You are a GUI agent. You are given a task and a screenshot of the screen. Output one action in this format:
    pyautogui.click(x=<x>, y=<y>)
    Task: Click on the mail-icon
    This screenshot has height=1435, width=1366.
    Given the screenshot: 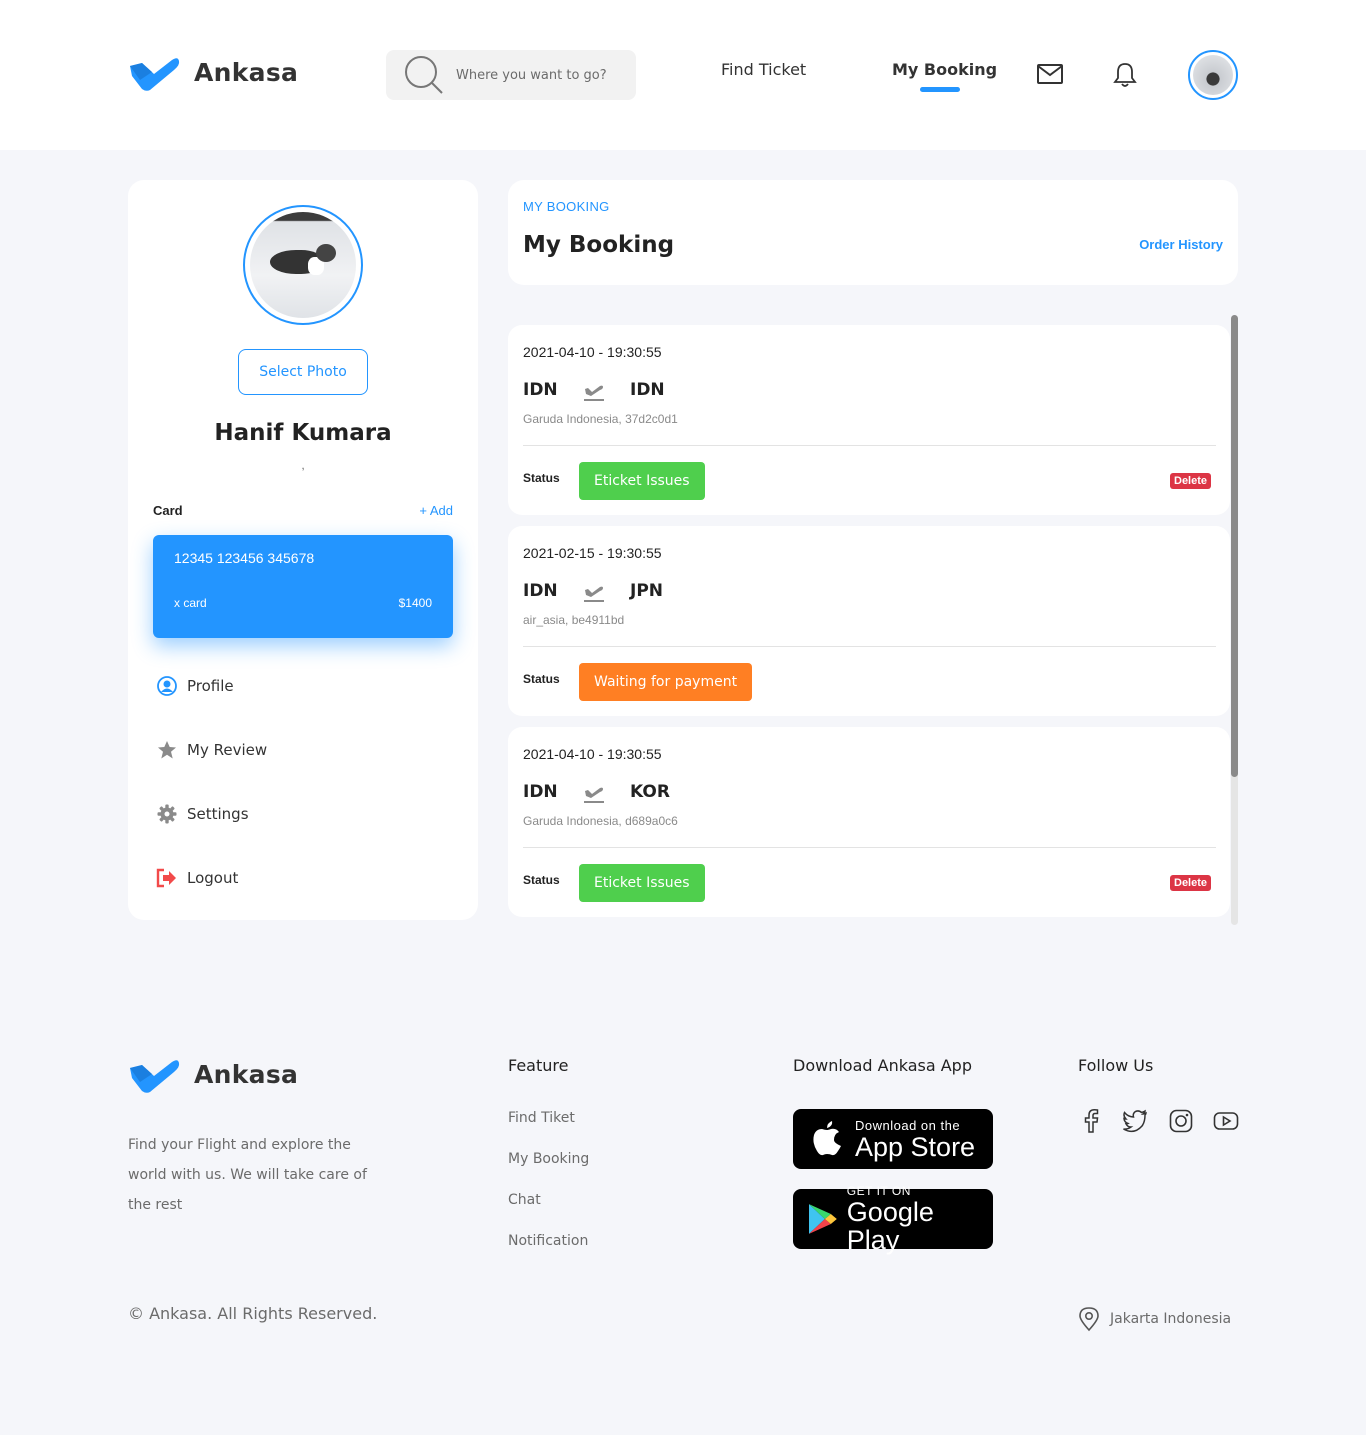 What is the action you would take?
    pyautogui.click(x=1050, y=74)
    